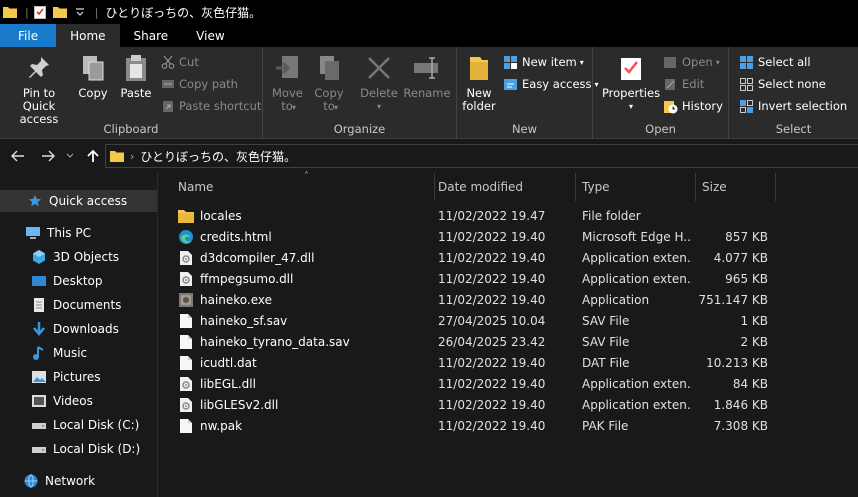 This screenshot has width=858, height=497. What do you see at coordinates (78, 201) in the screenshot?
I see `nav-item-quick-access: Quick access` at bounding box center [78, 201].